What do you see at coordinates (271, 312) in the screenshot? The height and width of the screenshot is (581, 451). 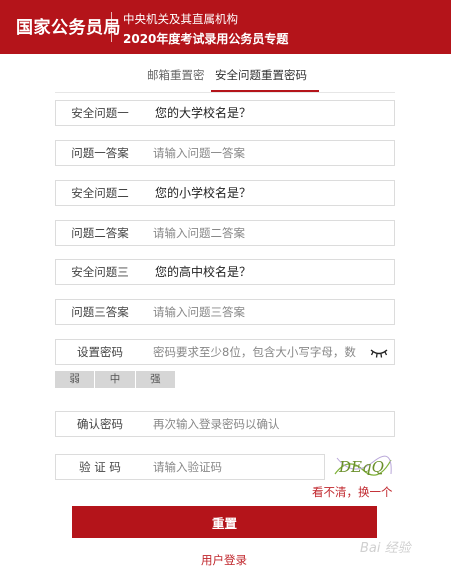 I see `answer-3-input` at bounding box center [271, 312].